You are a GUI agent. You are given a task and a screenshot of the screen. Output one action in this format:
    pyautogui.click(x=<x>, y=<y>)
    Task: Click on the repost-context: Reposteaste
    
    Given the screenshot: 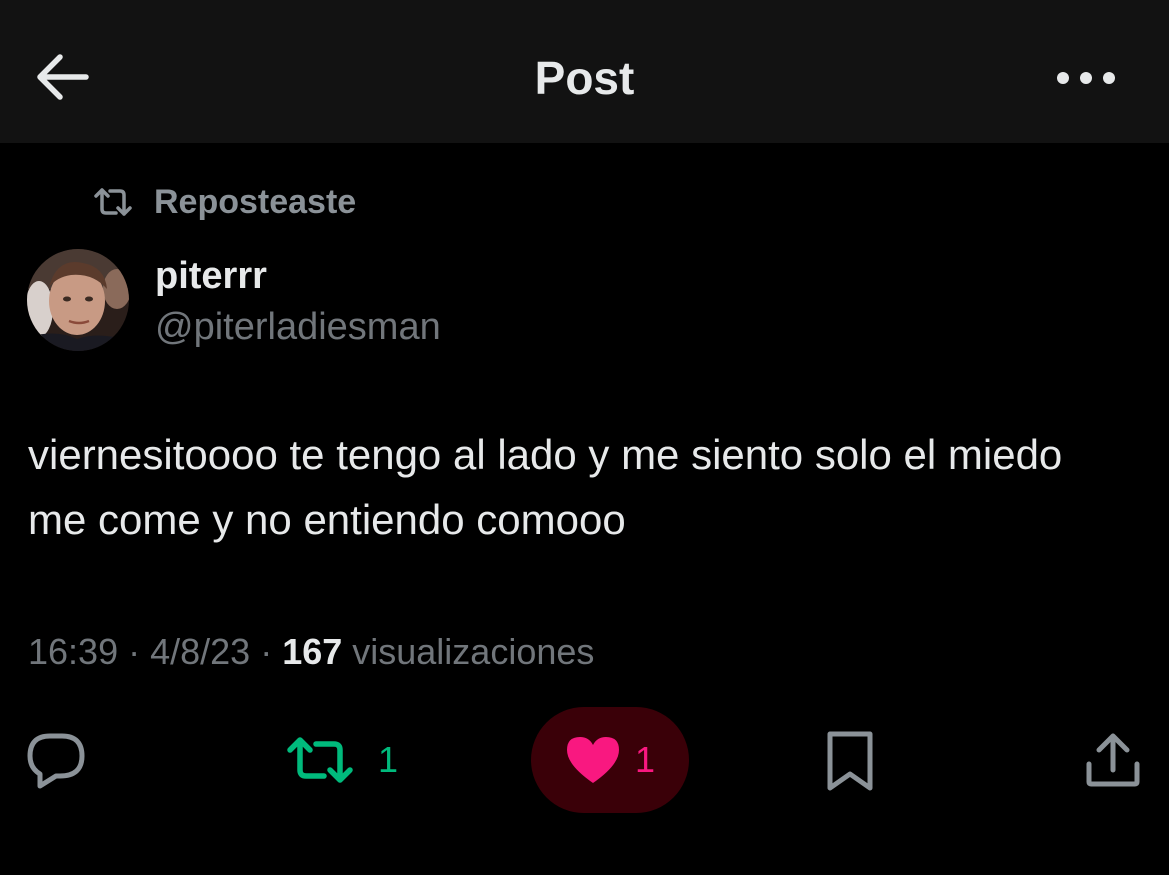 What is the action you would take?
    pyautogui.click(x=224, y=202)
    